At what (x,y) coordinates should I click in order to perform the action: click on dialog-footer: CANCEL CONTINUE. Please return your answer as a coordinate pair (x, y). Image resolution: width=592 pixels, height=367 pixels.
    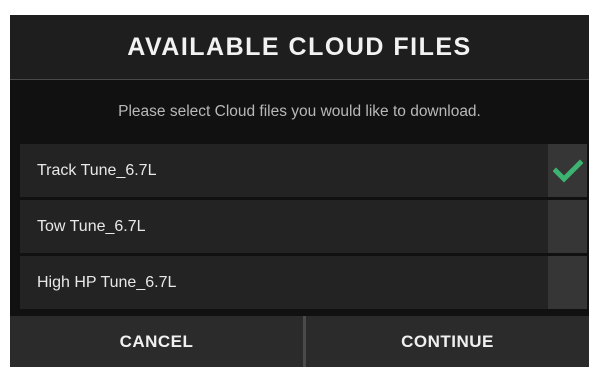
    Looking at the image, I should click on (299, 341).